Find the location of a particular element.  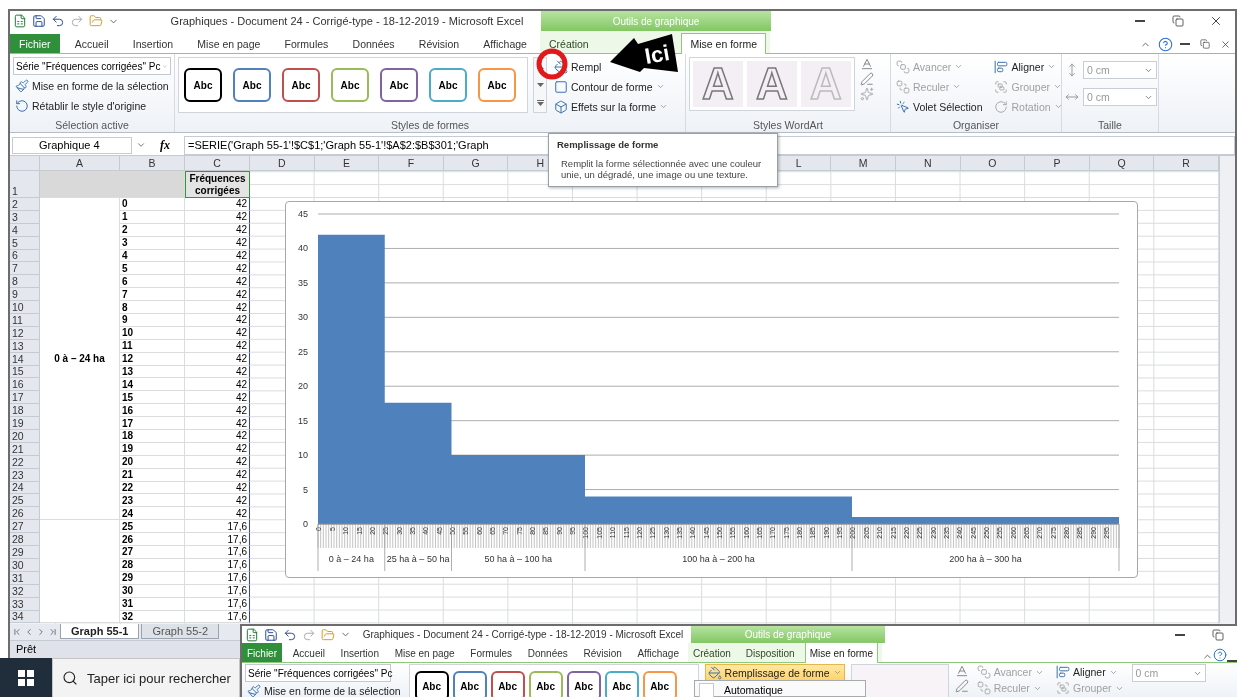

search-field: Taper ici pour rechercher is located at coordinates (146, 677).